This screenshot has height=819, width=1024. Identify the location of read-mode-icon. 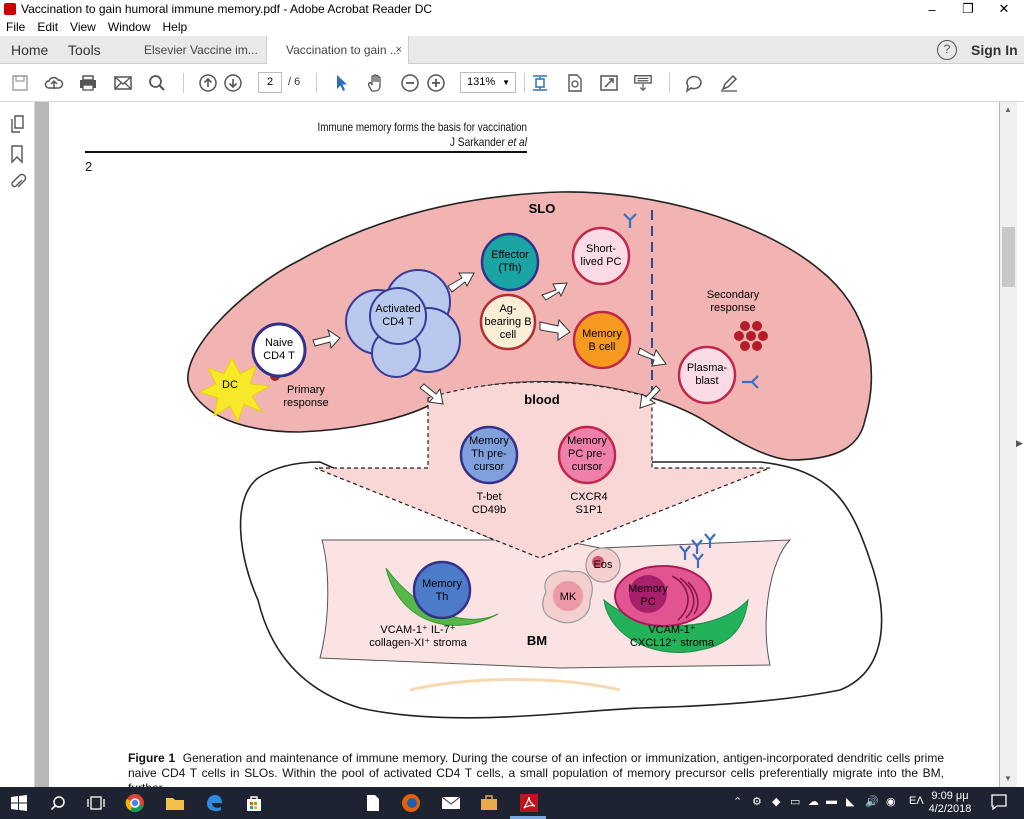
(643, 83).